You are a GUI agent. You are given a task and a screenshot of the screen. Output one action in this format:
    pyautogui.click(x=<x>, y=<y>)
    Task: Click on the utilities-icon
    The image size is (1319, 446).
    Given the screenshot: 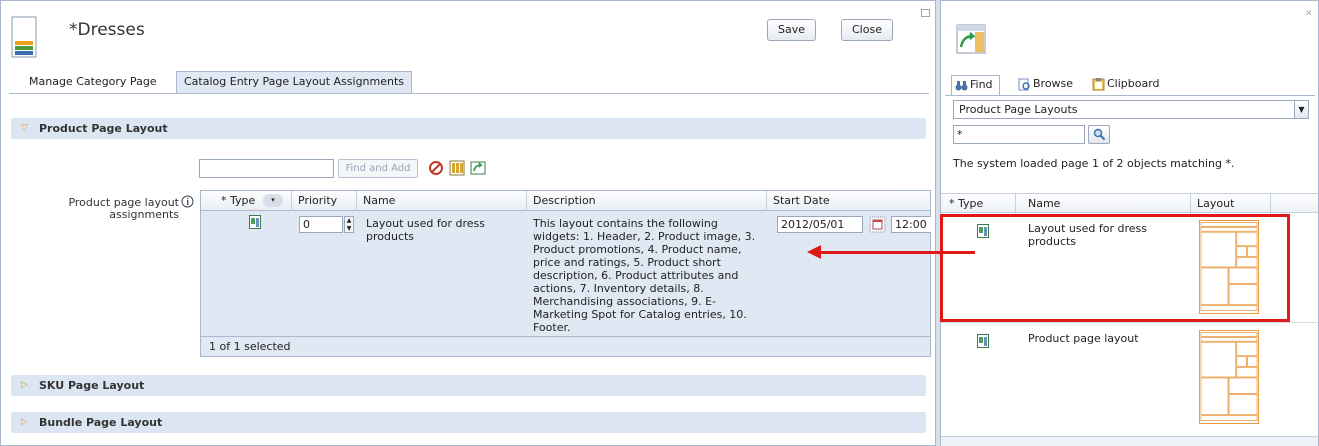 What is the action you would take?
    pyautogui.click(x=971, y=39)
    